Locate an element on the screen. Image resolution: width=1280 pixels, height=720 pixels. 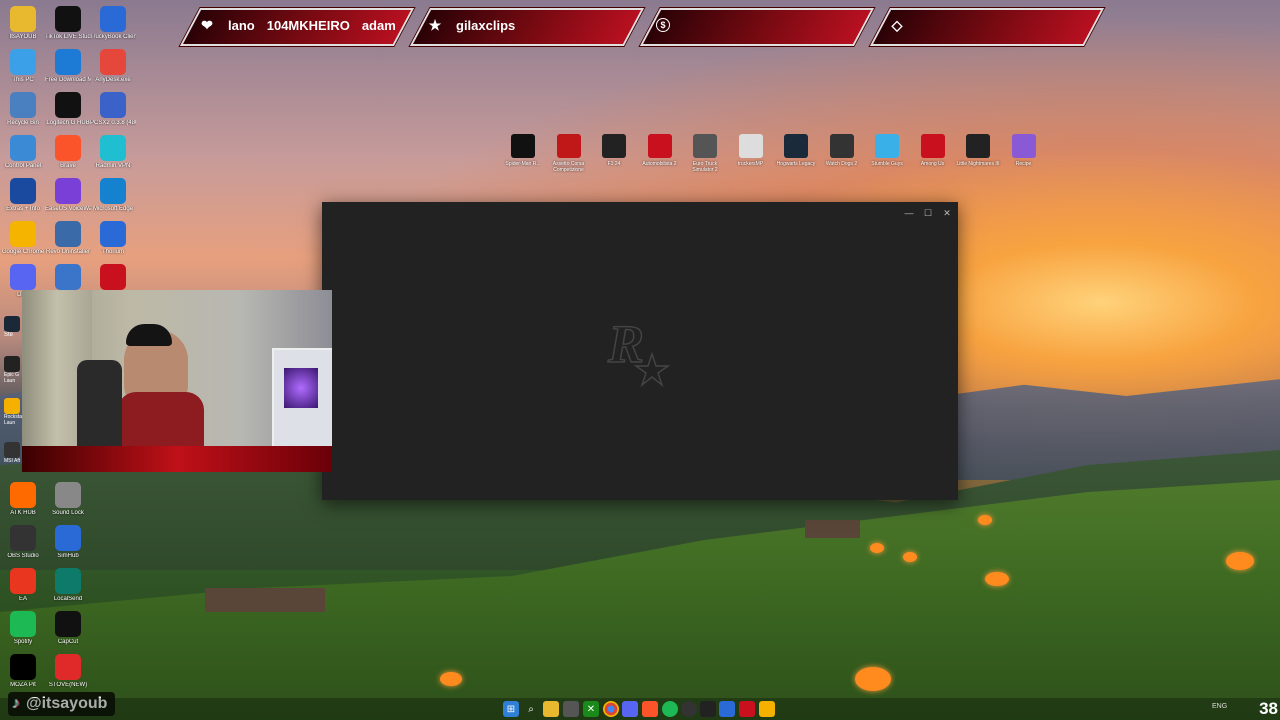
desktop-icon: Extras + Info is located at coordinates (23, 195).